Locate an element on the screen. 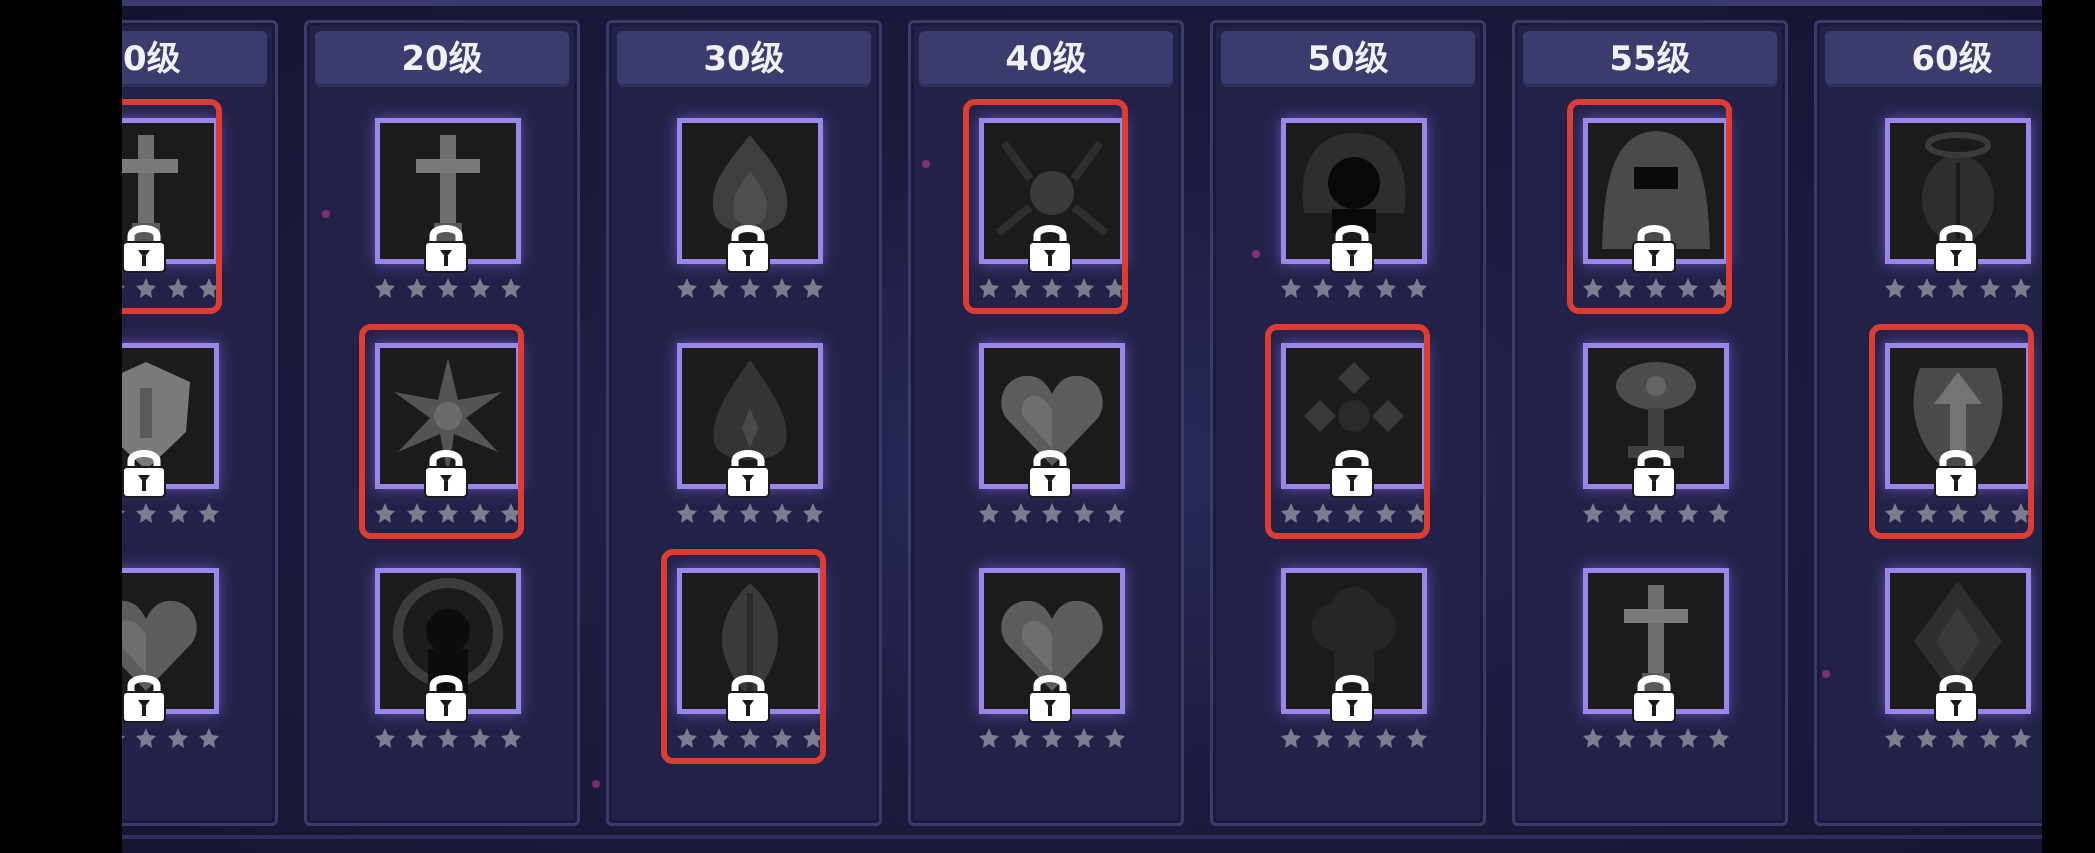  level-header: 55级 is located at coordinates (1650, 59).